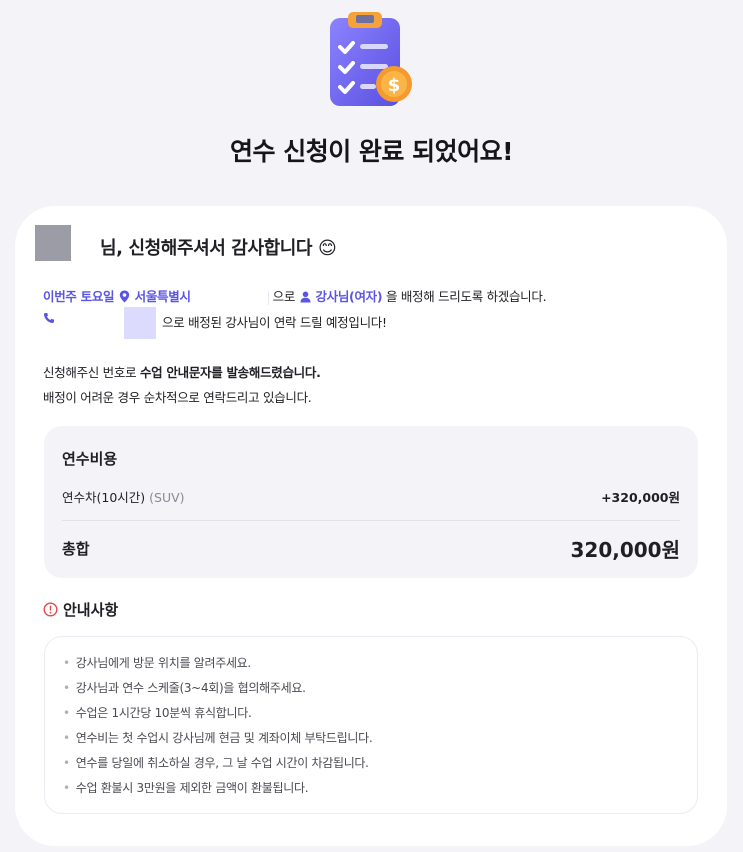 The width and height of the screenshot is (743, 852). I want to click on assignment-tail-text: 을 배정해 드리도록 하겠습니다., so click(466, 296).